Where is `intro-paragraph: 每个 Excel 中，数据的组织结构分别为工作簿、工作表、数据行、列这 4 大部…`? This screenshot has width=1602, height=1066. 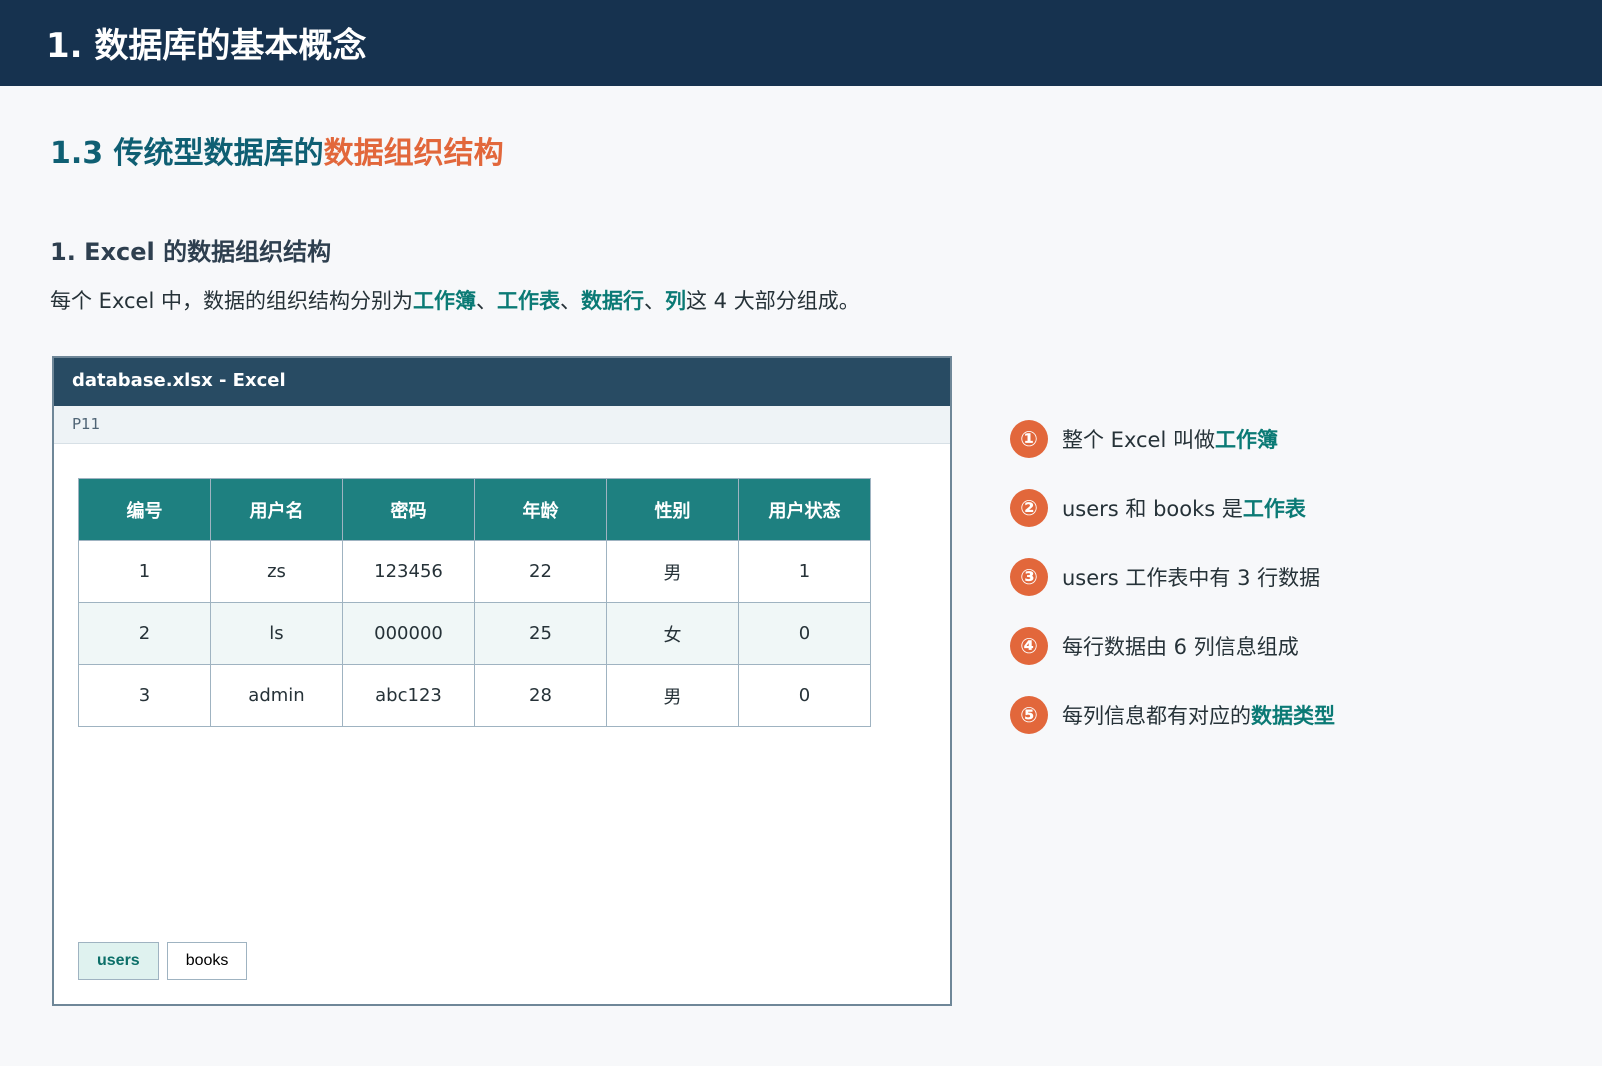 intro-paragraph: 每个 Excel 中，数据的组织结构分别为工作簿、工作表、数据行、列这 4 大部… is located at coordinates (575, 302).